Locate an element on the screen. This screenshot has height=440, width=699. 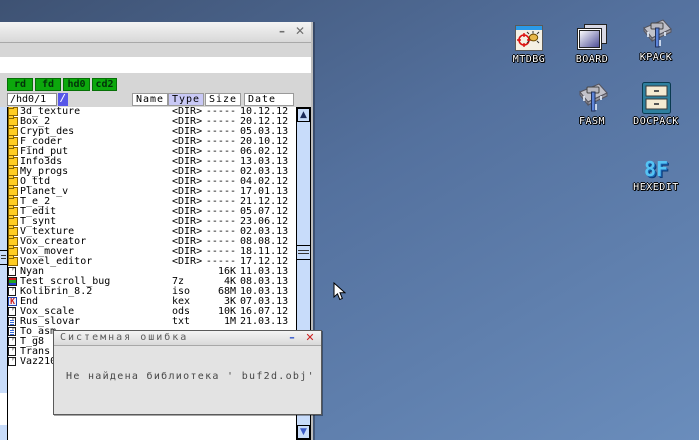
toolbar-band is located at coordinates (155, 50).